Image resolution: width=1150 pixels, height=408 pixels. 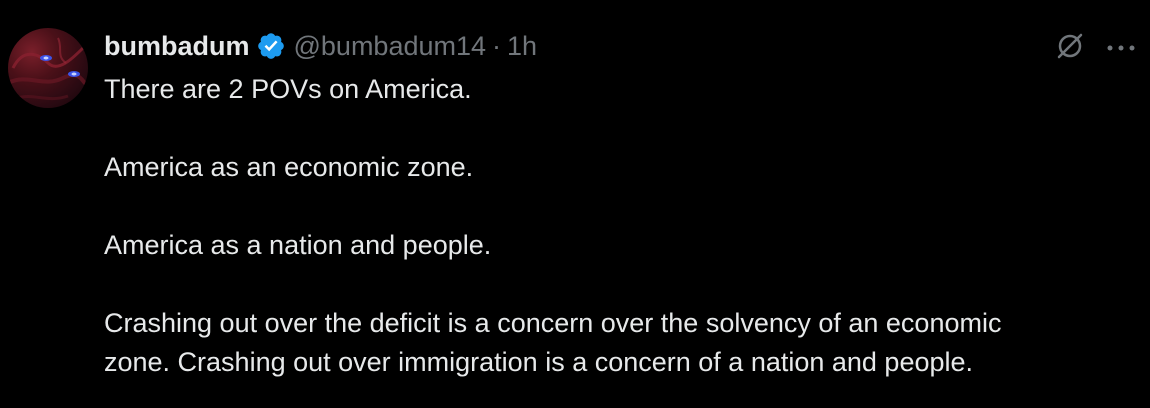 I want to click on user-handle: @bumbadum14, so click(x=390, y=46).